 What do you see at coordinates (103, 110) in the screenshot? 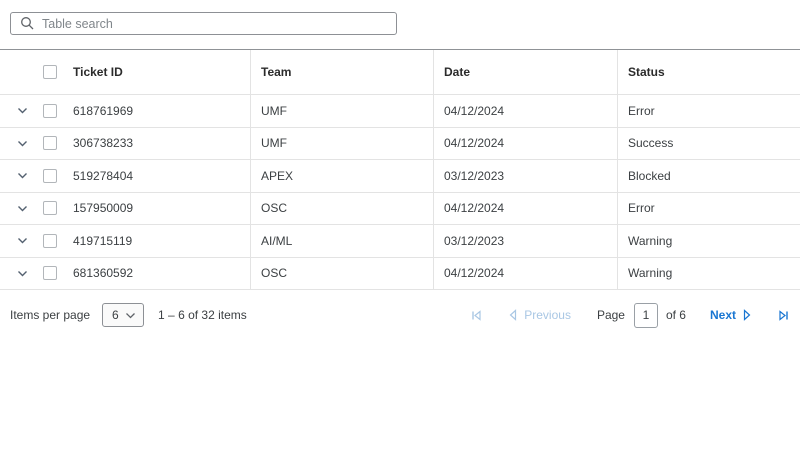
I see `ticket-id-cell: 618761969` at bounding box center [103, 110].